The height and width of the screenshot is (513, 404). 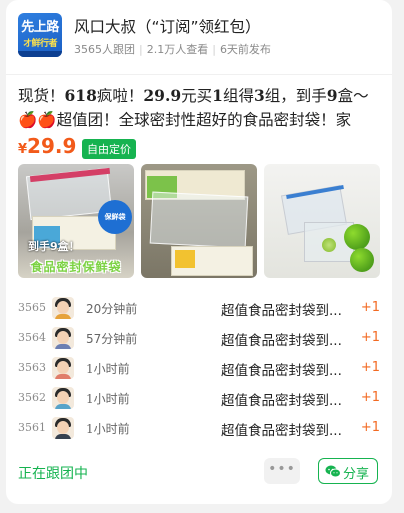 I want to click on product-sticker: 保鲜袋, so click(x=115, y=217).